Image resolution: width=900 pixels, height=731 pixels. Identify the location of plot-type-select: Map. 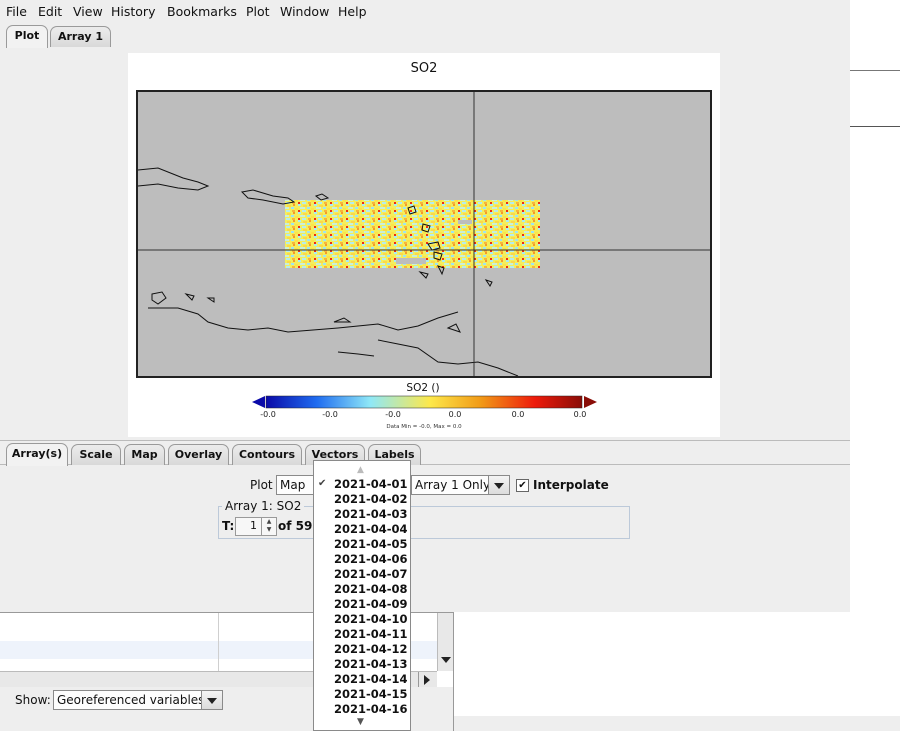
(296, 485).